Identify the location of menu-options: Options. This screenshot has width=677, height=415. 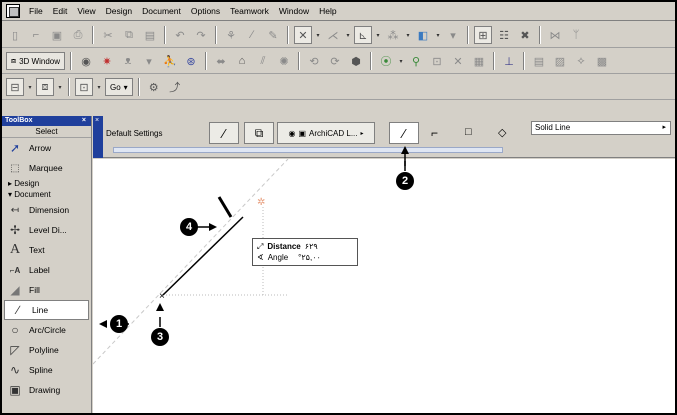
(205, 11).